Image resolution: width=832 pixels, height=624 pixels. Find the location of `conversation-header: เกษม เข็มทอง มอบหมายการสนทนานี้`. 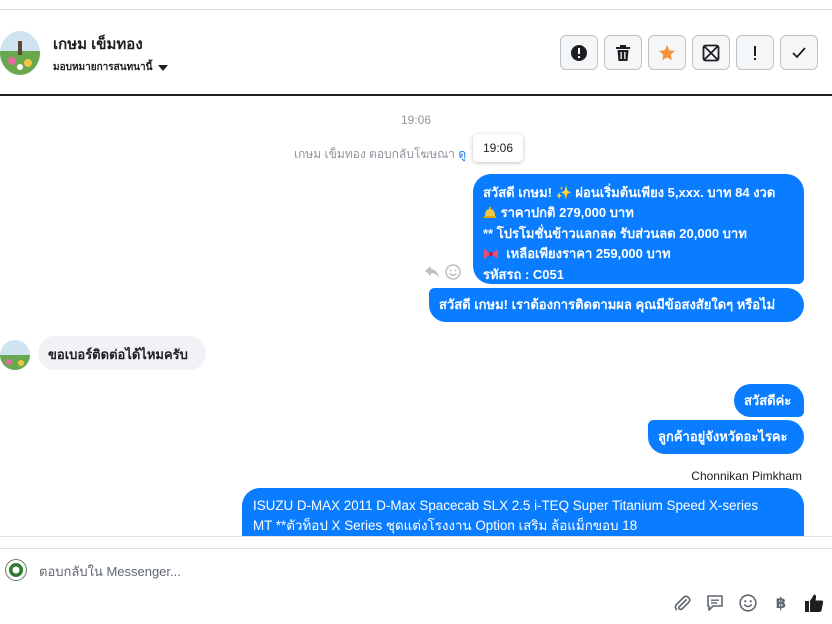

conversation-header: เกษม เข็มทอง มอบหมายการสนทนานี้ is located at coordinates (416, 53).